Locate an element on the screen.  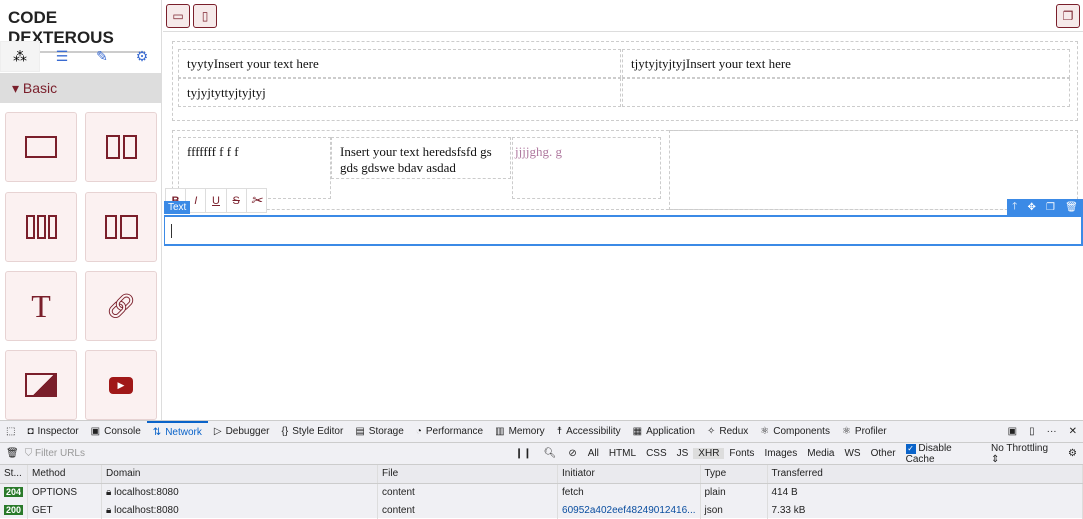
blocks-icon: ⁂ is located at coordinates (20, 56).